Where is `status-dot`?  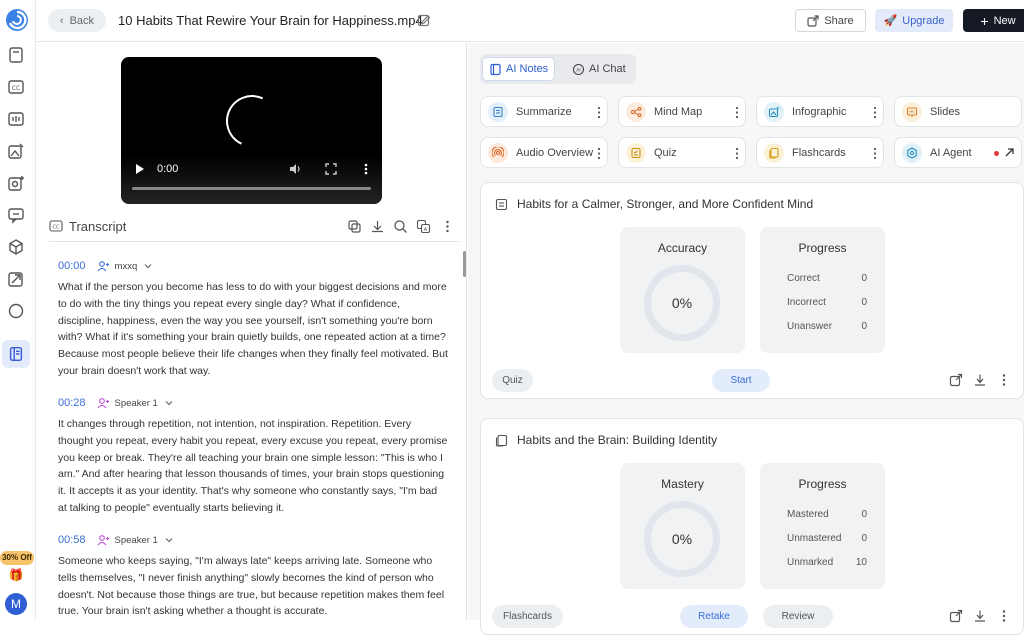
status-dot is located at coordinates (996, 153).